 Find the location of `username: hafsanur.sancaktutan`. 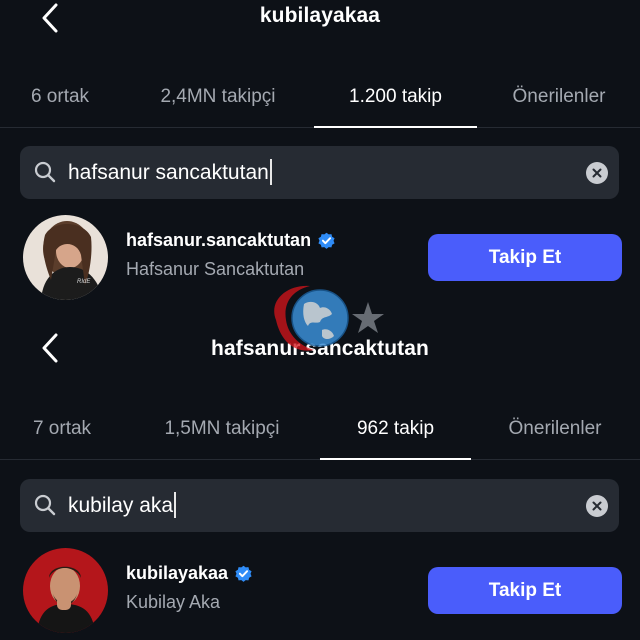

username: hafsanur.sancaktutan is located at coordinates (231, 240).